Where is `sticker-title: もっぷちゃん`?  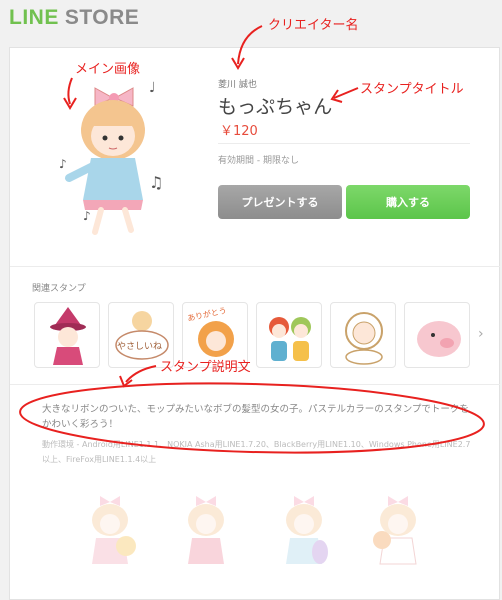
sticker-title: もっぷちゃん is located at coordinates (275, 107).